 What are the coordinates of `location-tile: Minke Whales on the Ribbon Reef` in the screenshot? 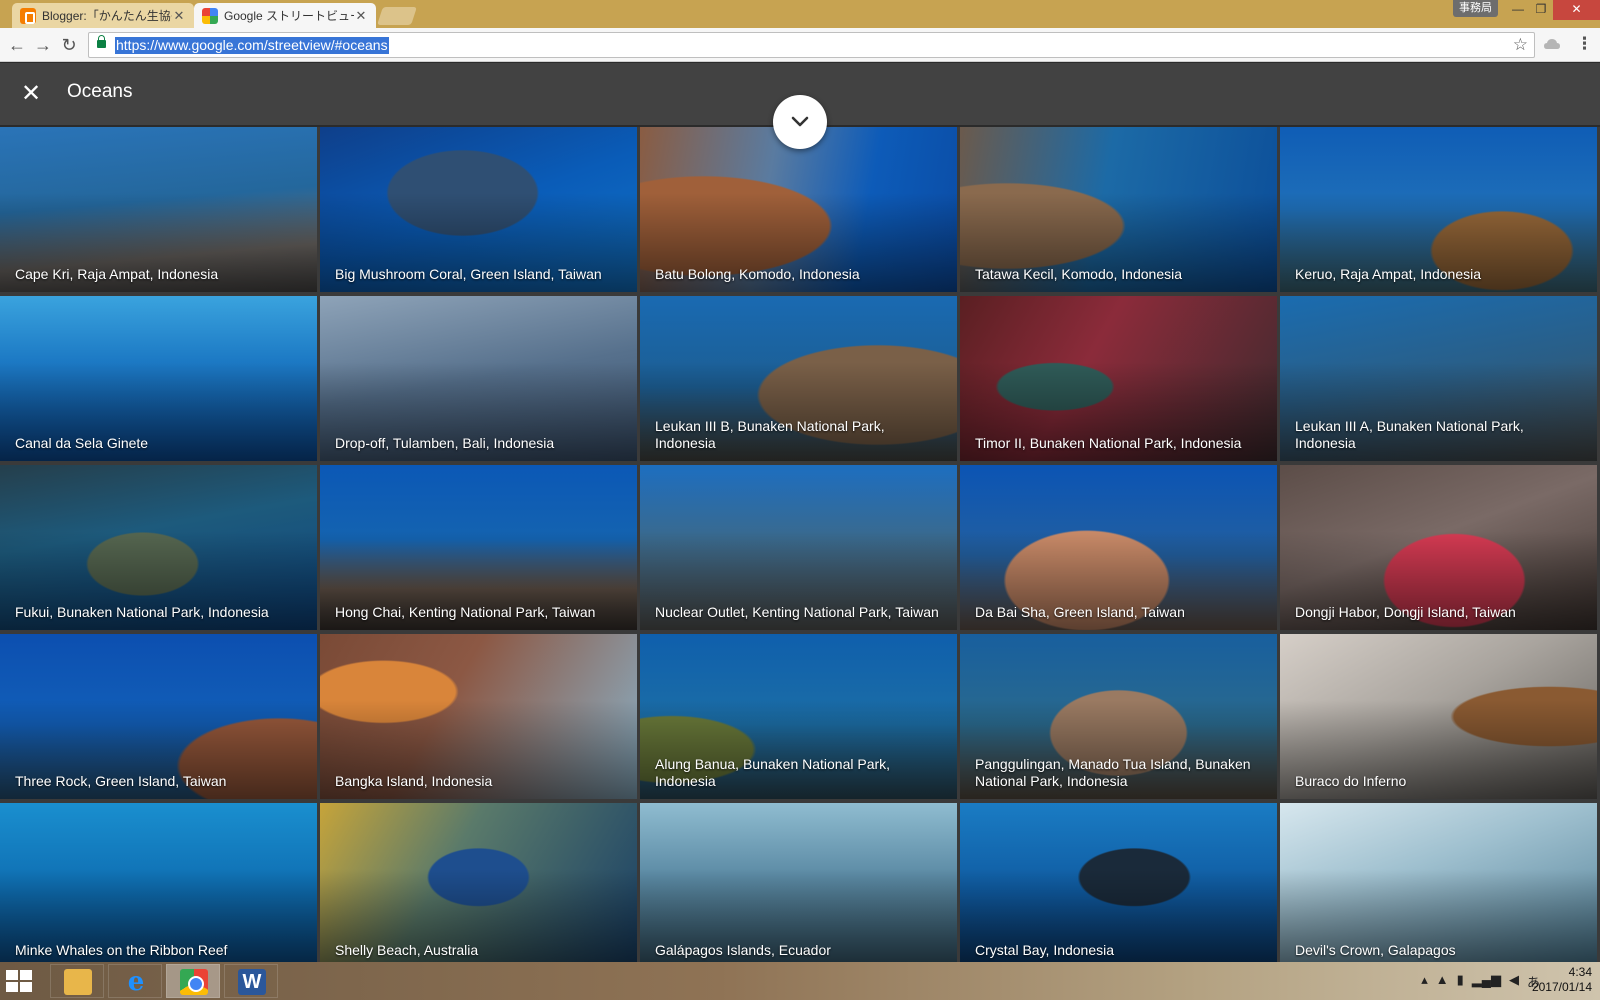 It's located at (158, 882).